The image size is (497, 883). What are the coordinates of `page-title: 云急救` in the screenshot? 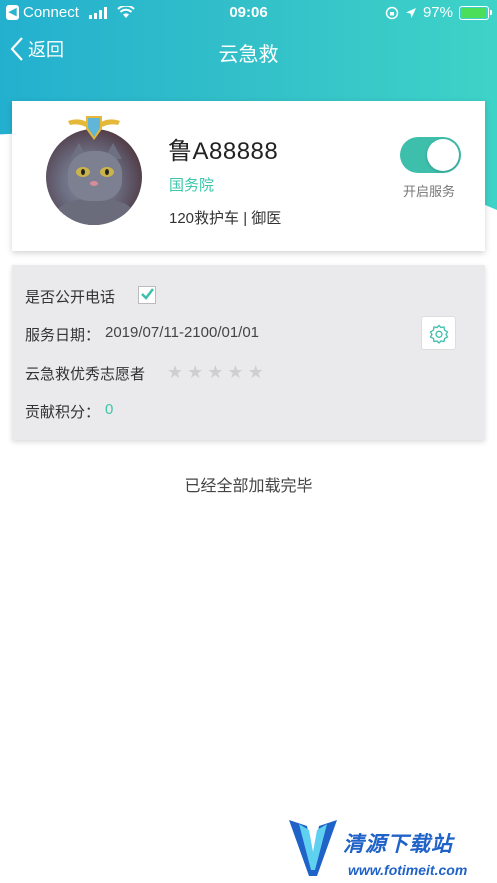 It's located at (248, 55).